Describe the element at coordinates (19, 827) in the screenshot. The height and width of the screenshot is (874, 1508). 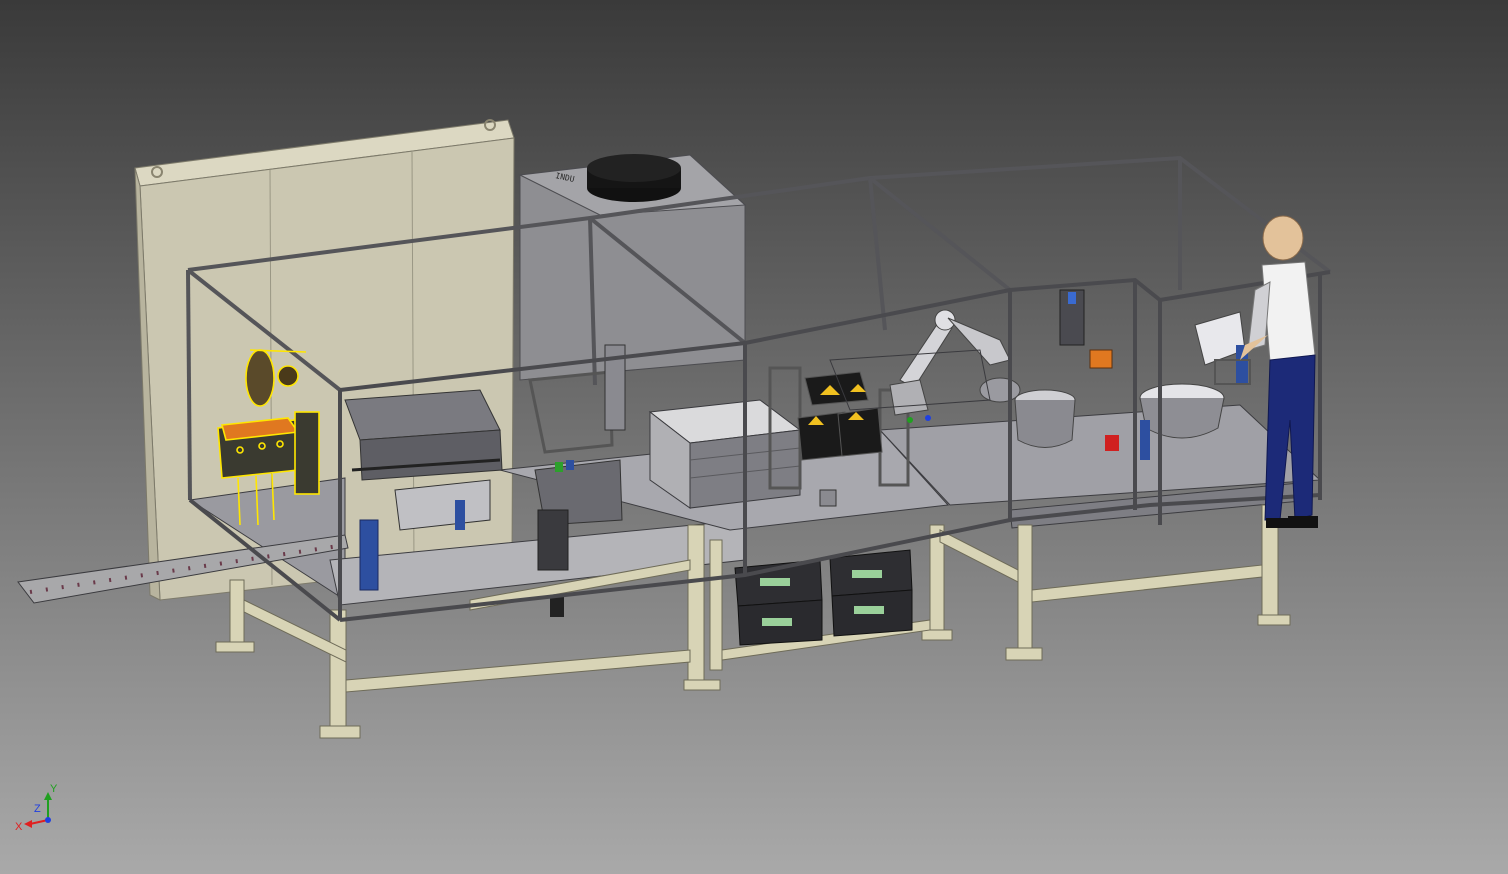
I see `x-axis-label: X` at that location.